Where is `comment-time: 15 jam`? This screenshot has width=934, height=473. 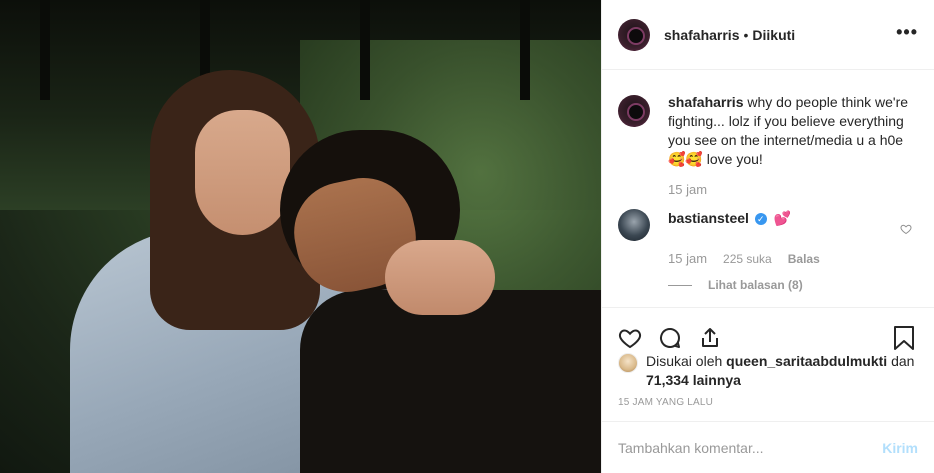 comment-time: 15 jam is located at coordinates (687, 258).